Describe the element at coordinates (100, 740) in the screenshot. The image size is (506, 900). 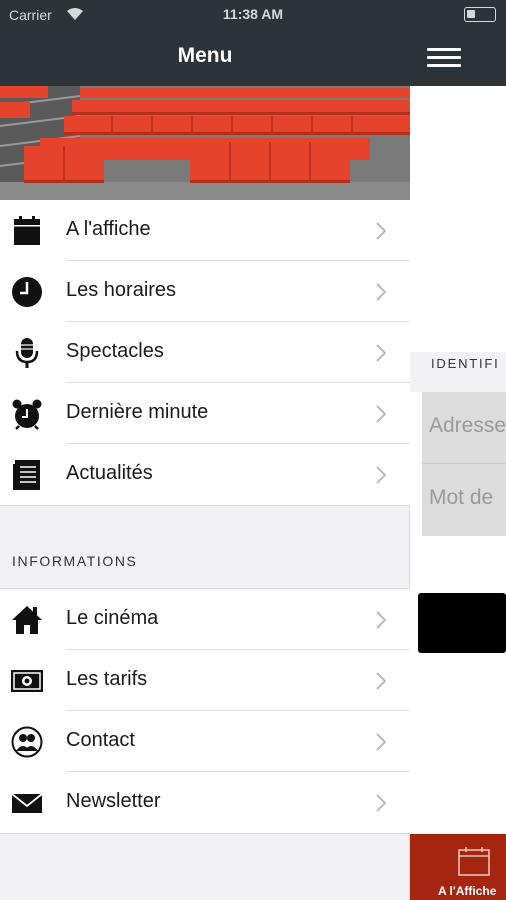
I see `menu-item-label: Contact` at that location.